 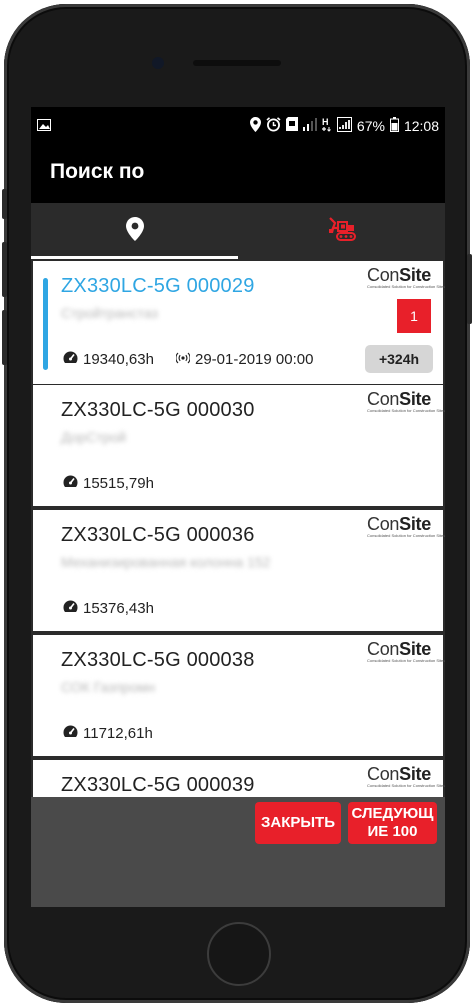 What do you see at coordinates (118, 483) in the screenshot?
I see `engine-hours-value: 15515,79h` at bounding box center [118, 483].